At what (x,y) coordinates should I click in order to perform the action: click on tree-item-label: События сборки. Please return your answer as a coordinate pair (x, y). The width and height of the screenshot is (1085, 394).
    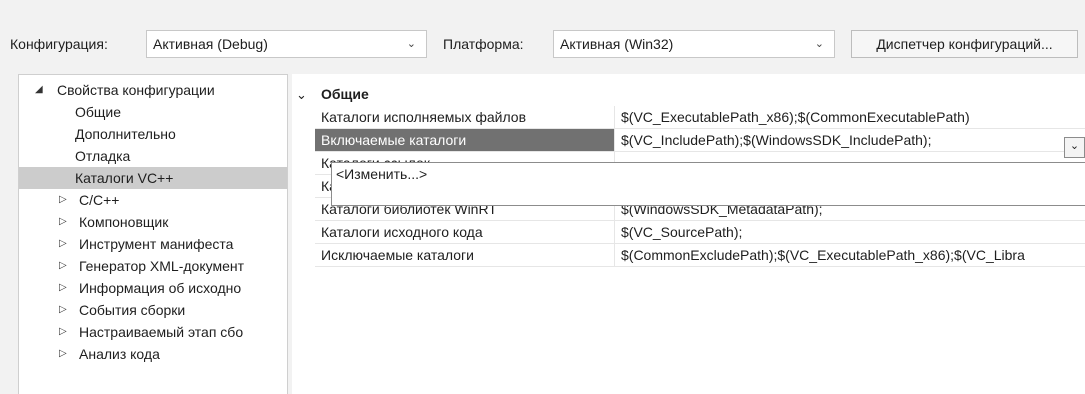
    Looking at the image, I should click on (132, 310).